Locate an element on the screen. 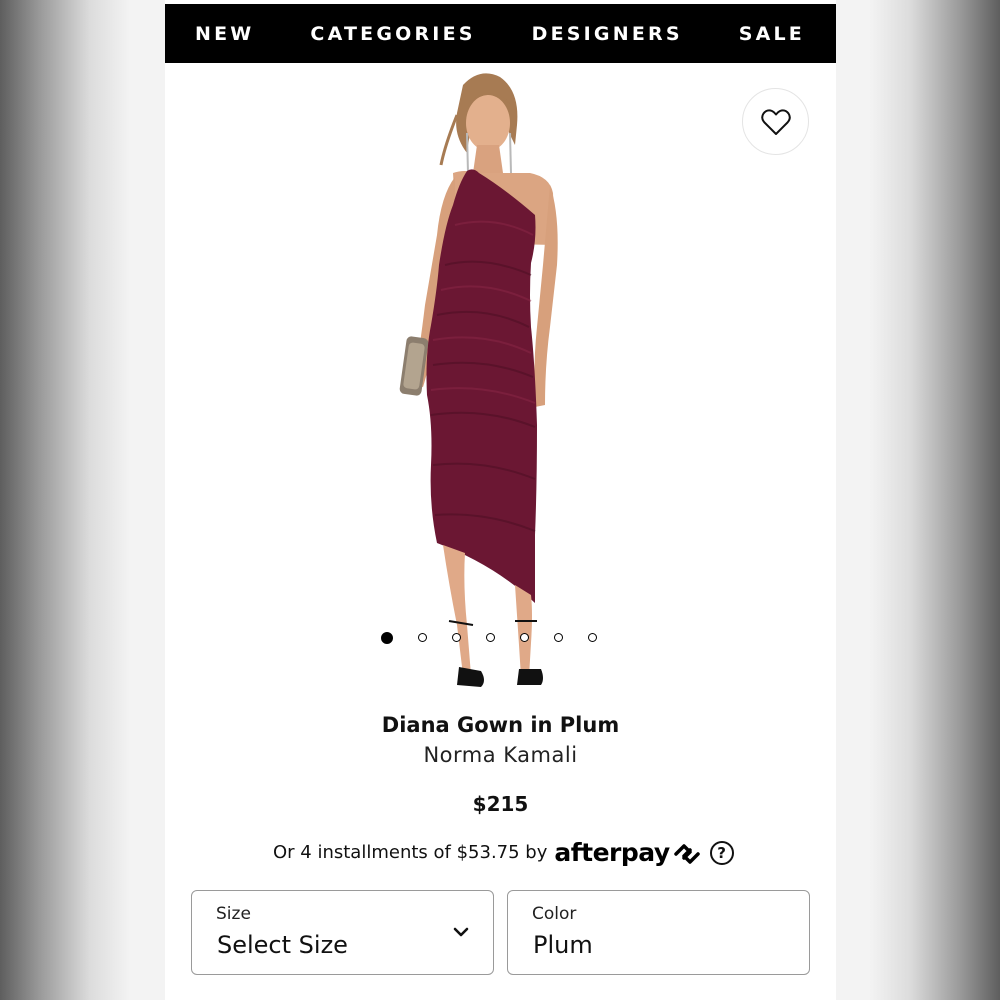  nav-item-designers: DESIGNERS is located at coordinates (607, 34).